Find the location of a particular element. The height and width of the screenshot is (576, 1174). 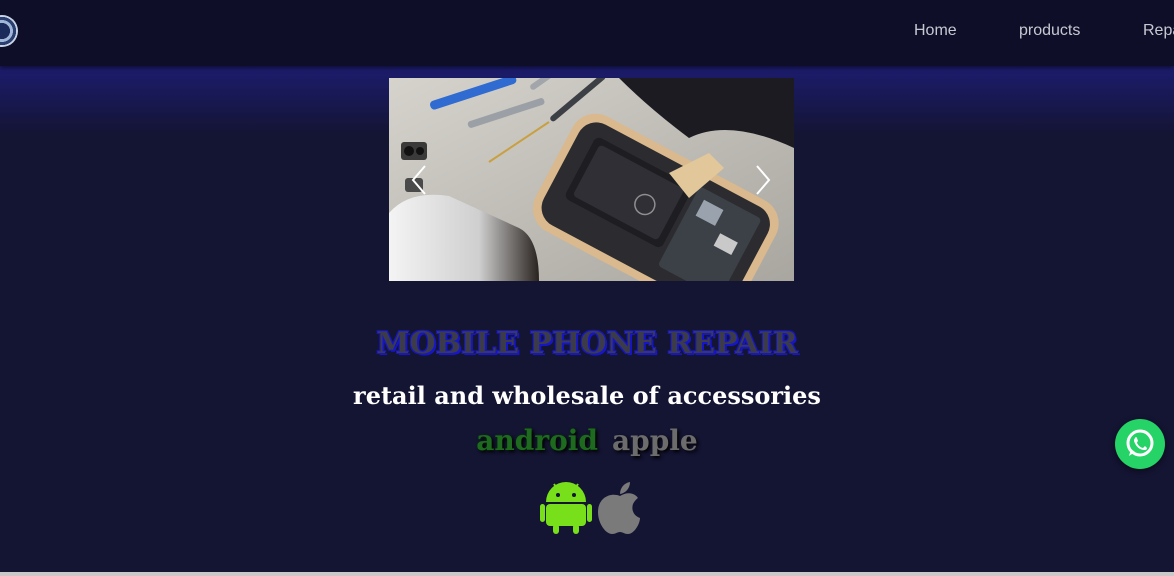

nav-link-products: products is located at coordinates (1049, 31).